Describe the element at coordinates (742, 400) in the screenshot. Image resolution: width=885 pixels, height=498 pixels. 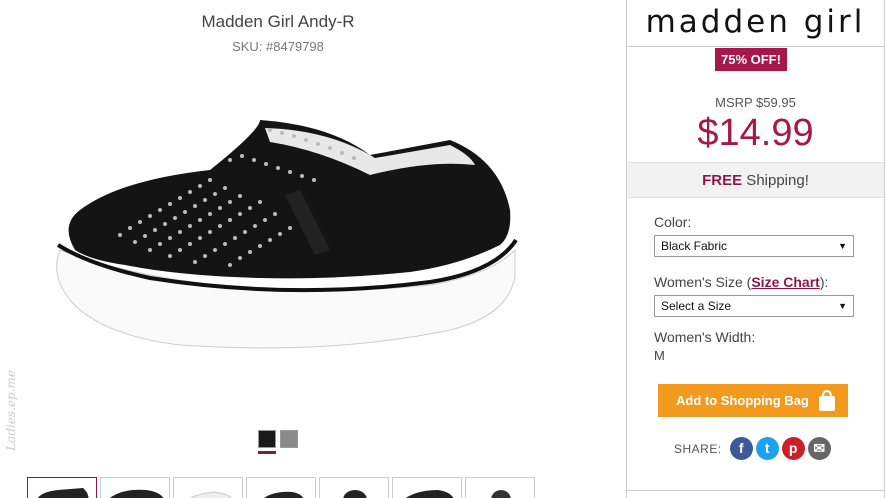
I see `add-to-bag-label: Add to Shopping Bag` at that location.